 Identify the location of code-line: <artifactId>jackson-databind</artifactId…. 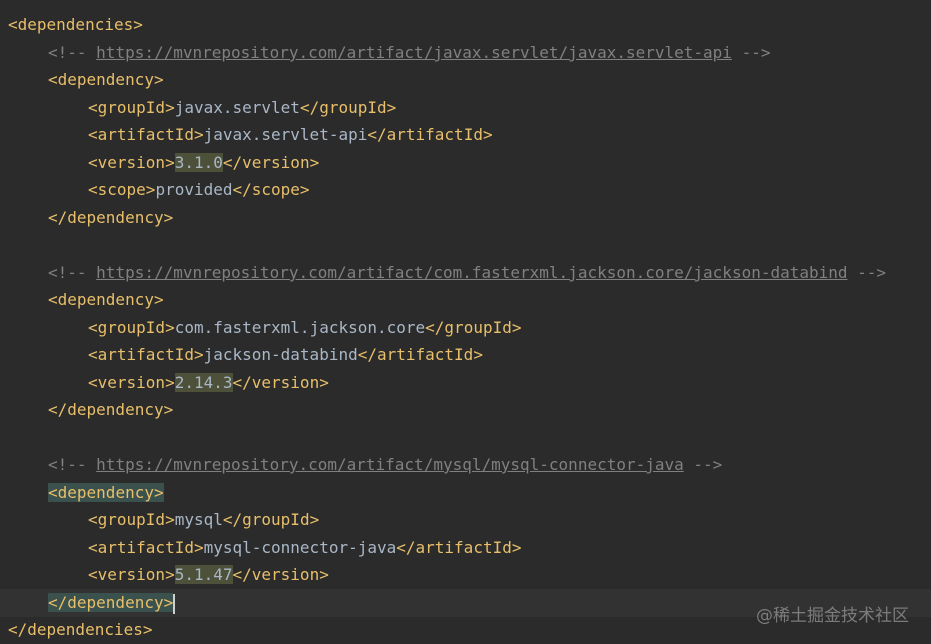
(465, 355).